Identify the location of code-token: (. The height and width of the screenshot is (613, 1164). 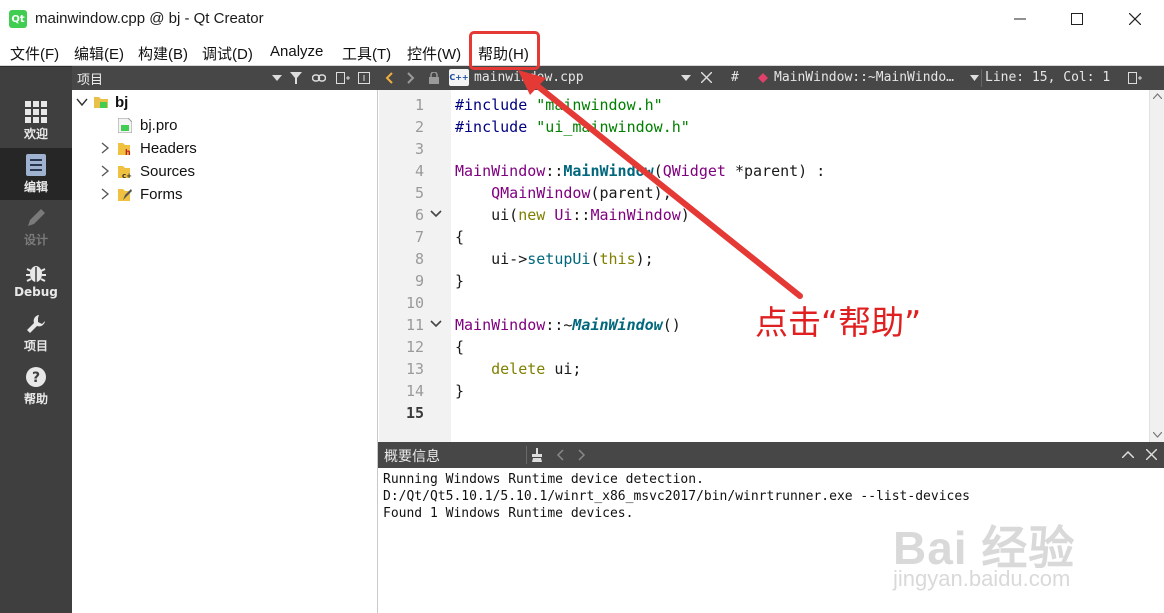
(658, 171).